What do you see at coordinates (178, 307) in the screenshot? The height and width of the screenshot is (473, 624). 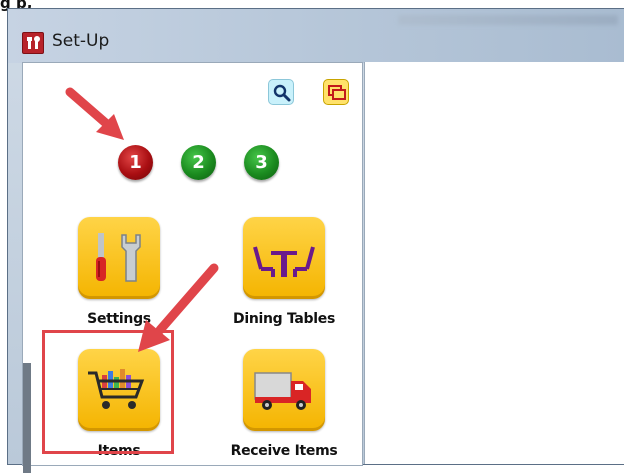 I see `arrow-to-items` at bounding box center [178, 307].